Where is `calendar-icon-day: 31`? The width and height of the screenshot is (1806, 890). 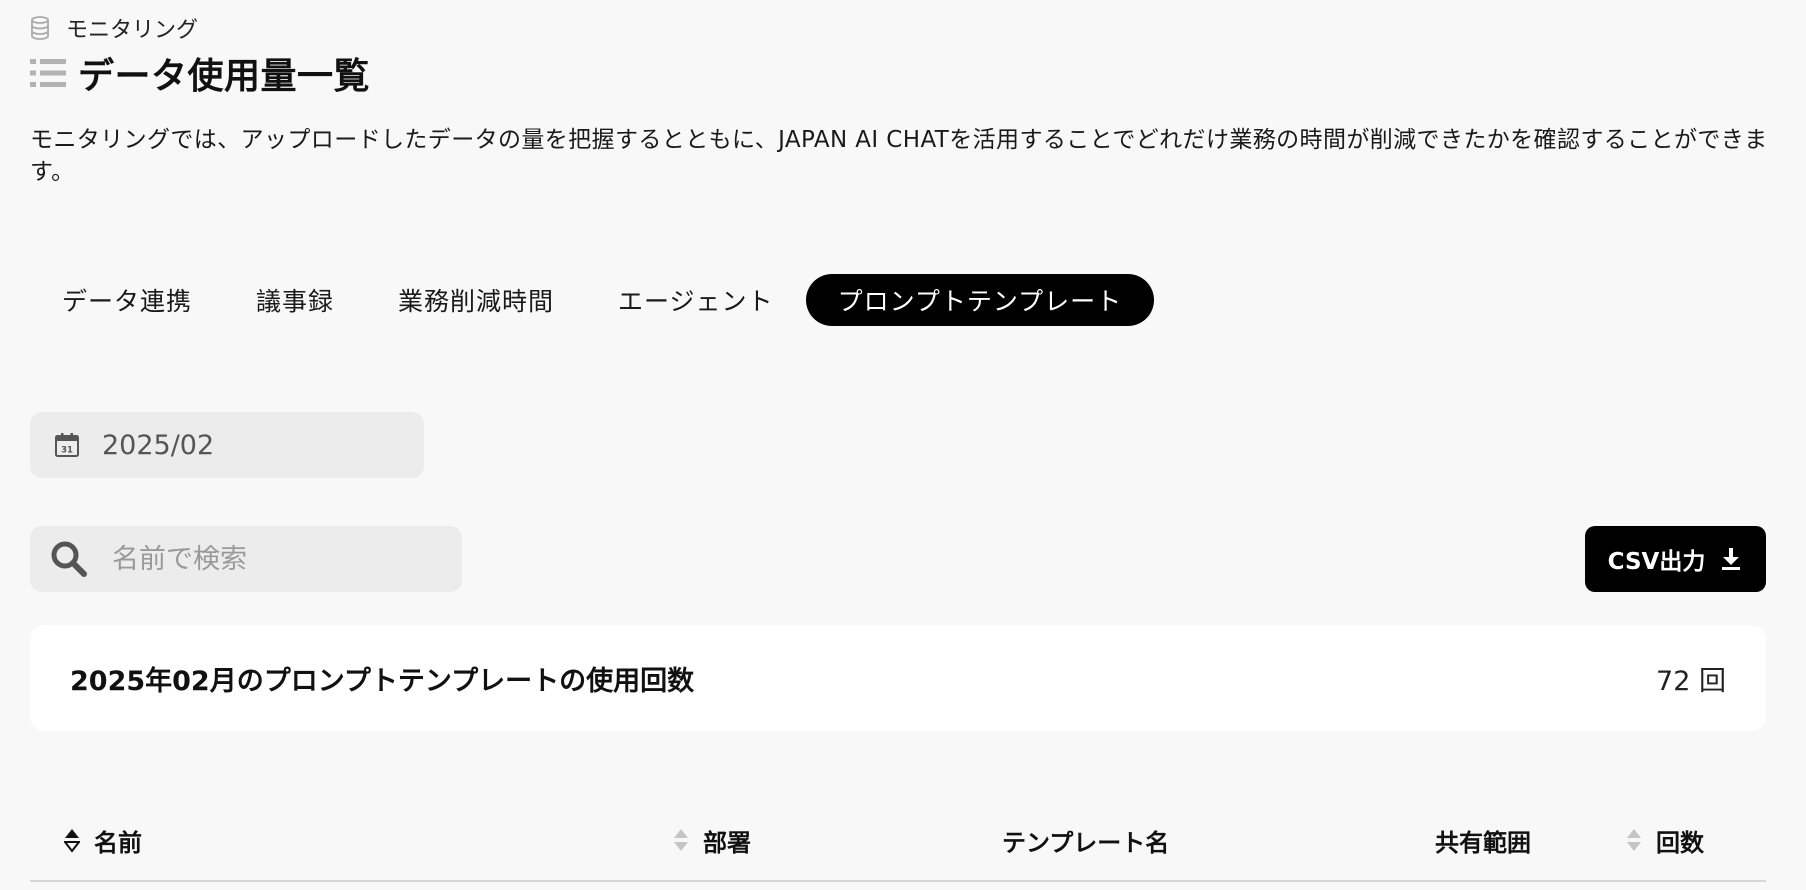
calendar-icon-day: 31 is located at coordinates (67, 451).